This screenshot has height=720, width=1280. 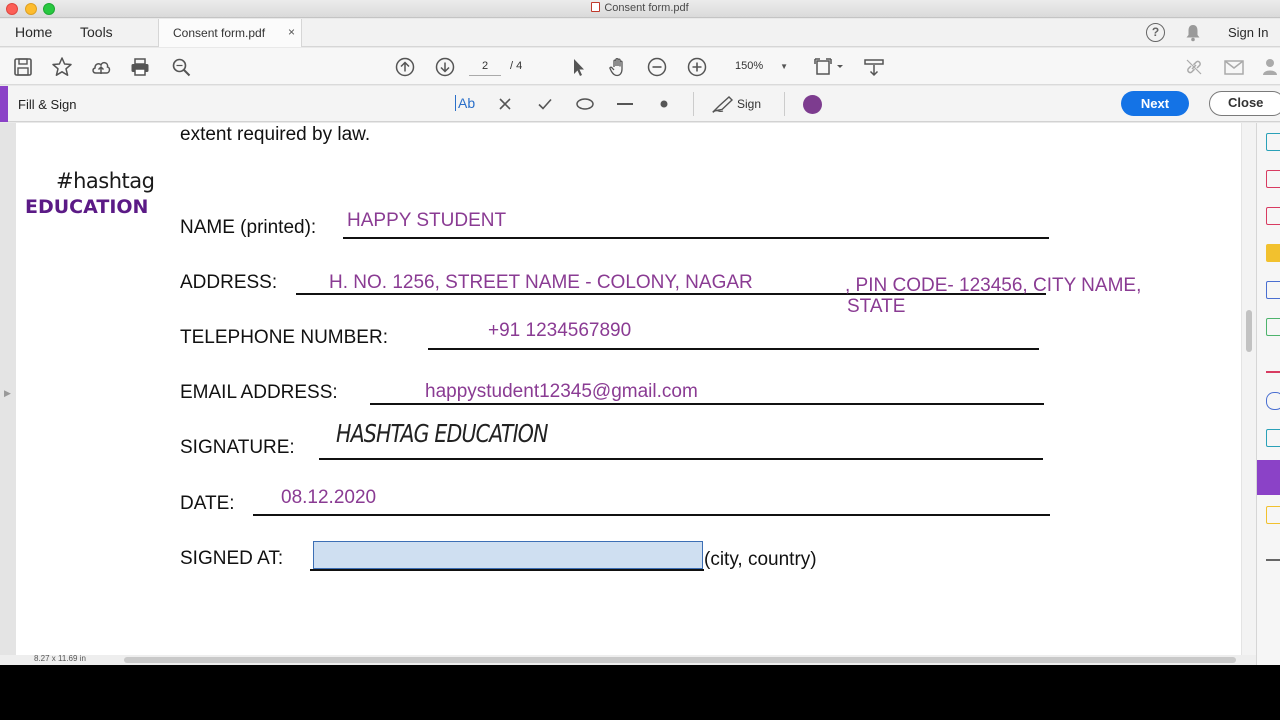 I want to click on signed-at-suffix: (city, country), so click(x=760, y=559).